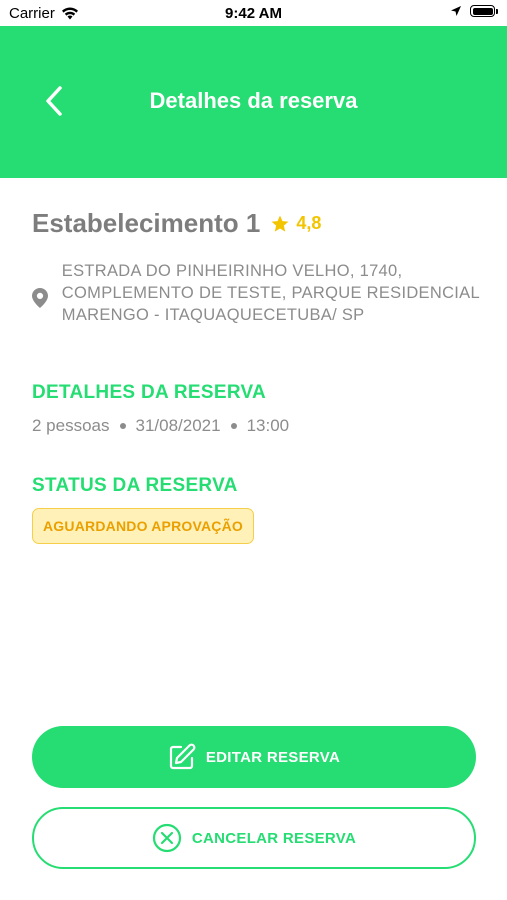  I want to click on reservation-date: 31/08/2021, so click(178, 425).